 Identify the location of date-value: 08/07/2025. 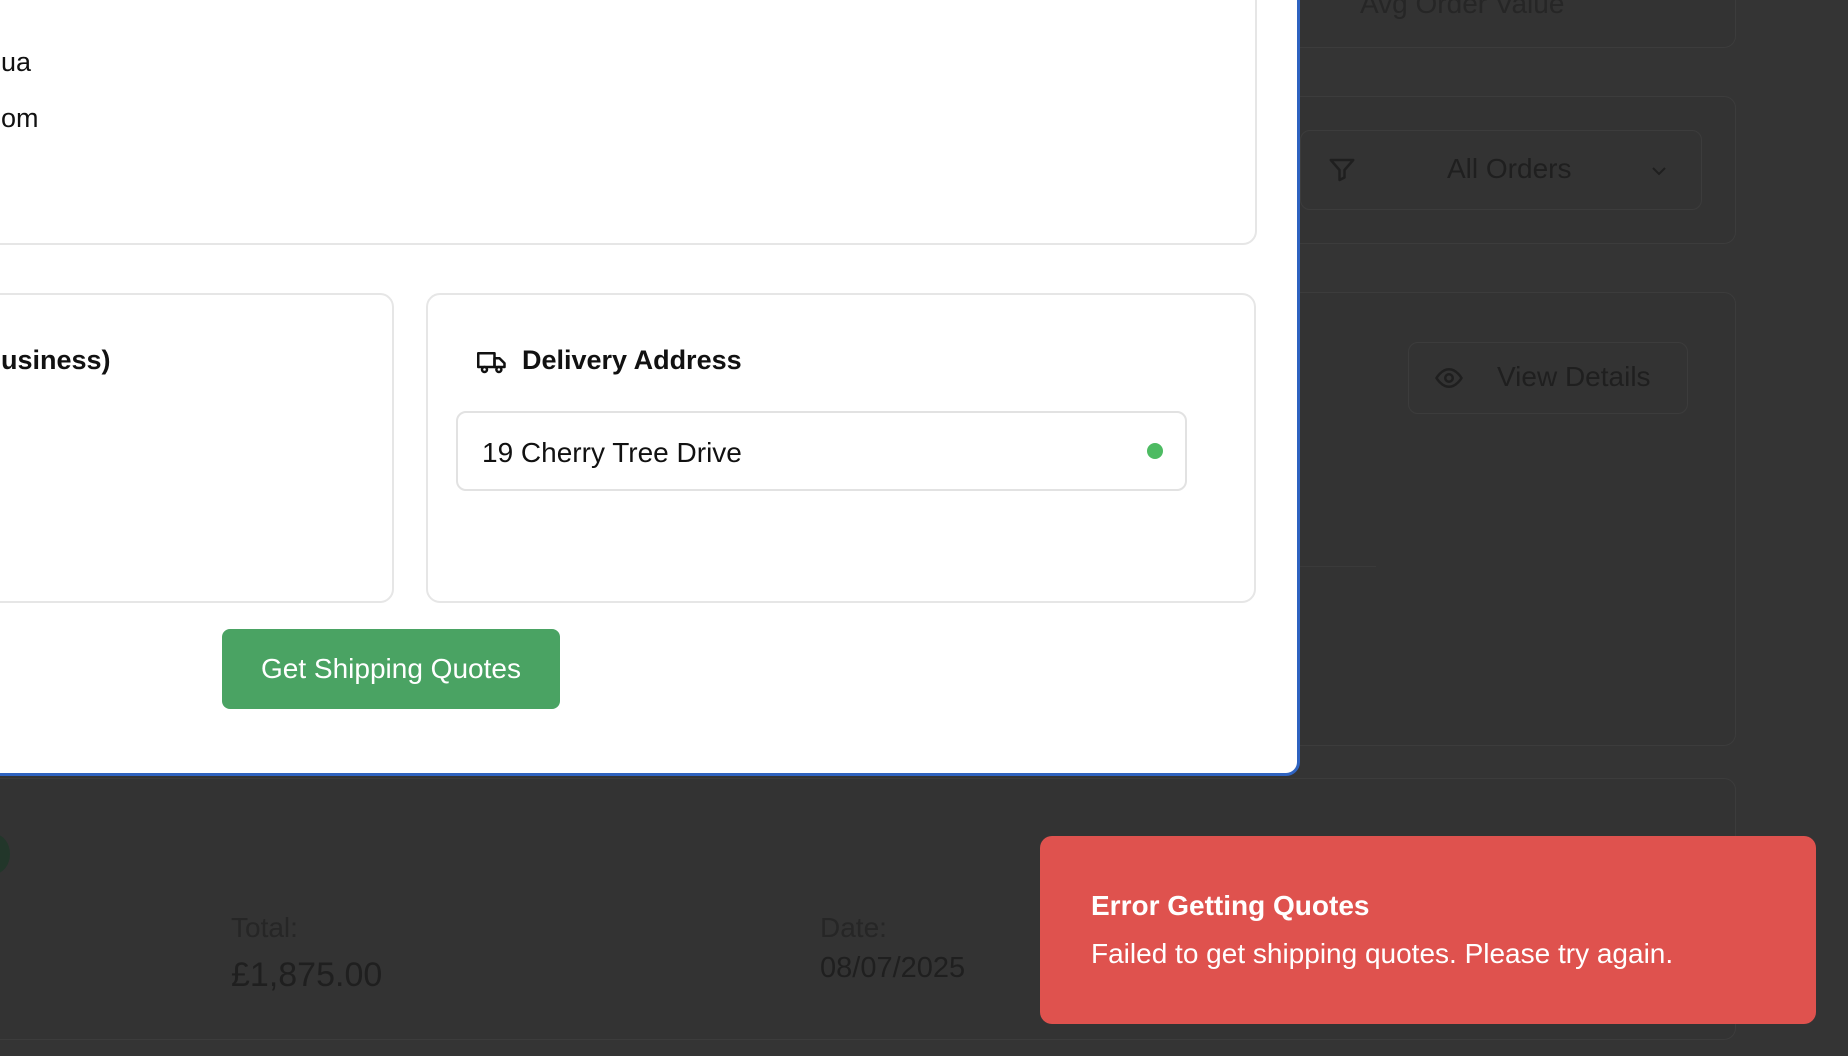
(893, 968).